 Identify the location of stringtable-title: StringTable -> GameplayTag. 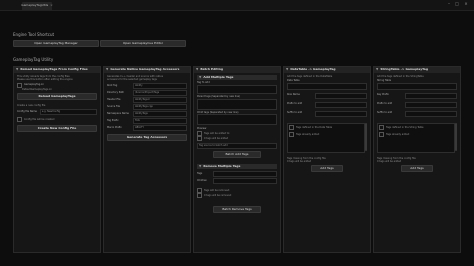
(404, 69).